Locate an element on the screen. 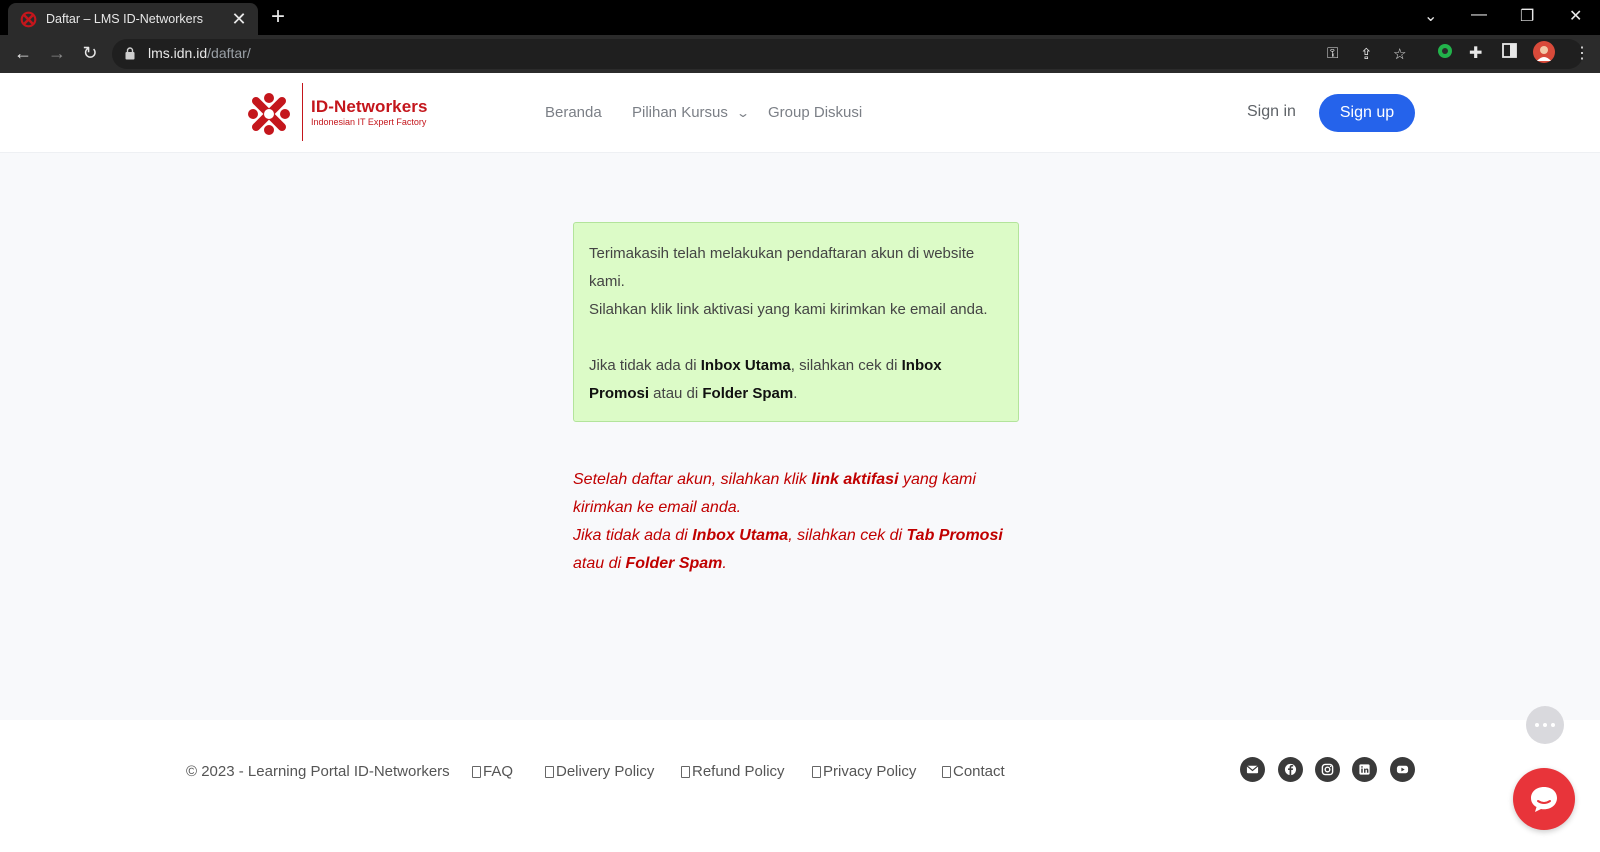 The width and height of the screenshot is (1600, 852). extensions-puzzle-icon: ✚ is located at coordinates (1475, 53).